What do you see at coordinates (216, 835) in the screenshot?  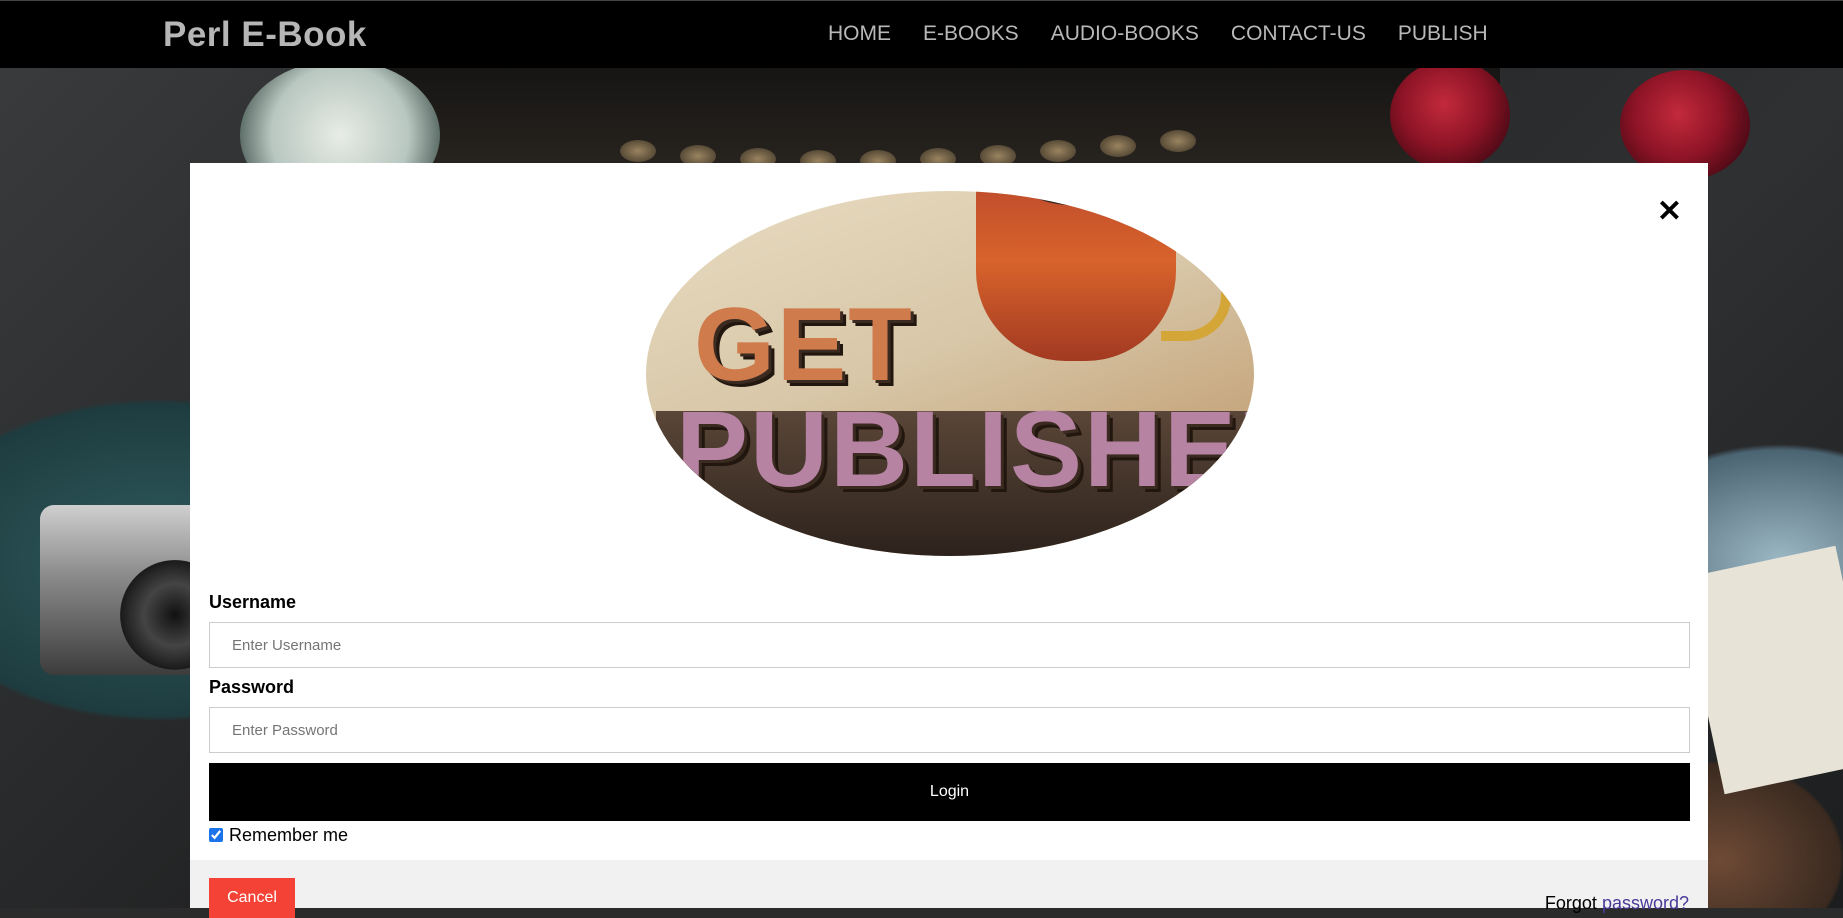 I see `remember-me-checkbox` at bounding box center [216, 835].